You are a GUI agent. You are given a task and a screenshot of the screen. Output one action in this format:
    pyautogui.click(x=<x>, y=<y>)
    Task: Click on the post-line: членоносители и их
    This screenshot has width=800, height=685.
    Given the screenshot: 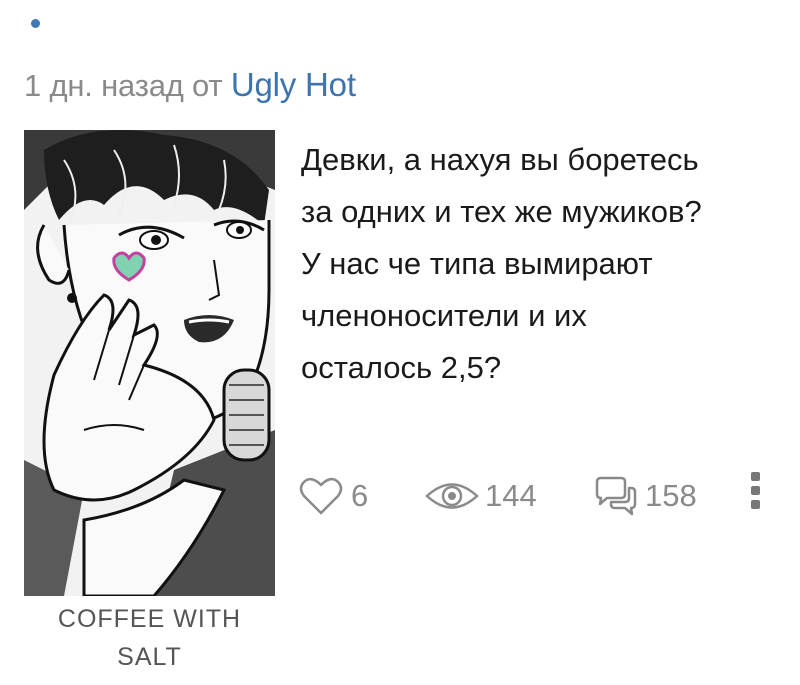 What is the action you would take?
    pyautogui.click(x=444, y=315)
    